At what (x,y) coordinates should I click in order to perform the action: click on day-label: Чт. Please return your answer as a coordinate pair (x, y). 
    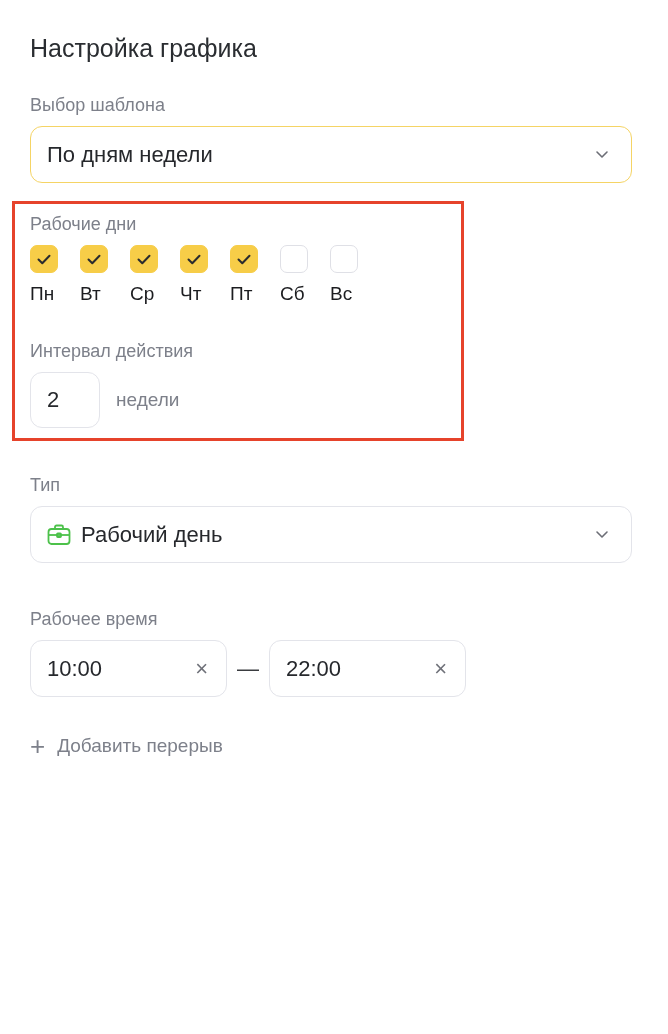
    Looking at the image, I should click on (191, 294).